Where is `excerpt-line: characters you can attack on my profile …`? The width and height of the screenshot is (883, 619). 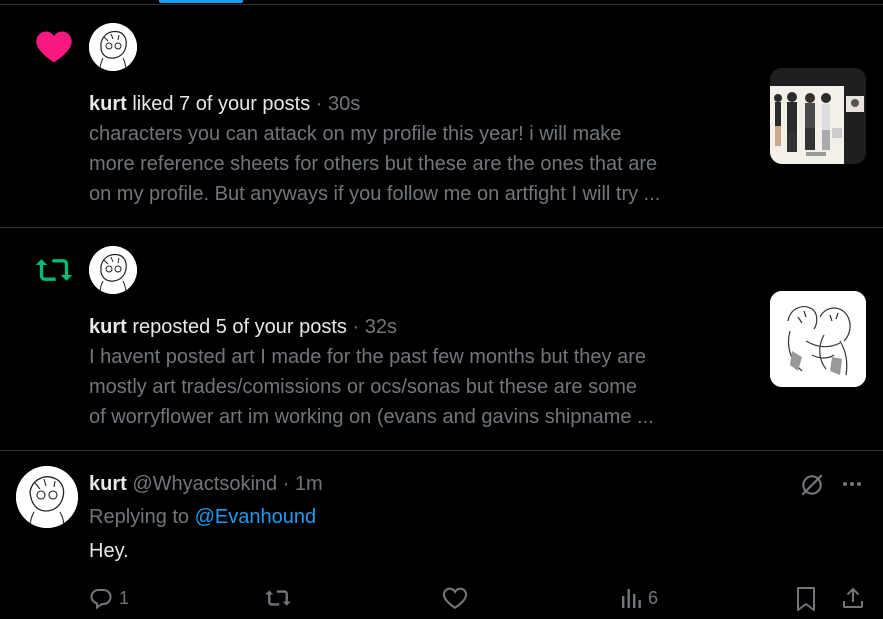 excerpt-line: characters you can attack on my profile … is located at coordinates (355, 134).